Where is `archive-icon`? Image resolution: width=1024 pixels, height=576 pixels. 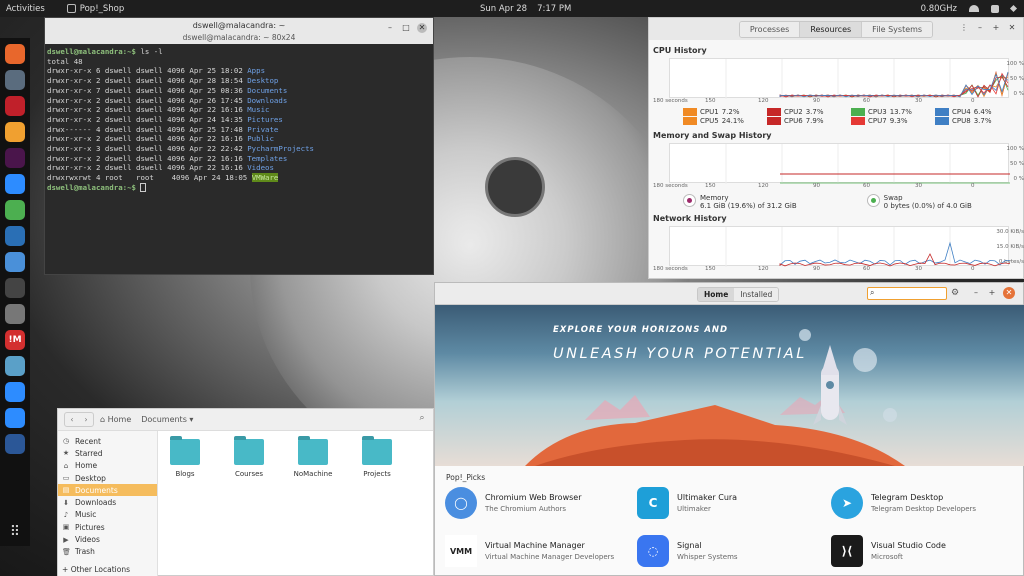
archive-icon is located at coordinates (15, 132).